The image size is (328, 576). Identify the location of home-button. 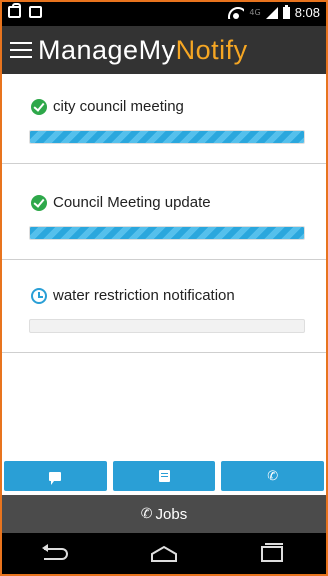
(164, 554).